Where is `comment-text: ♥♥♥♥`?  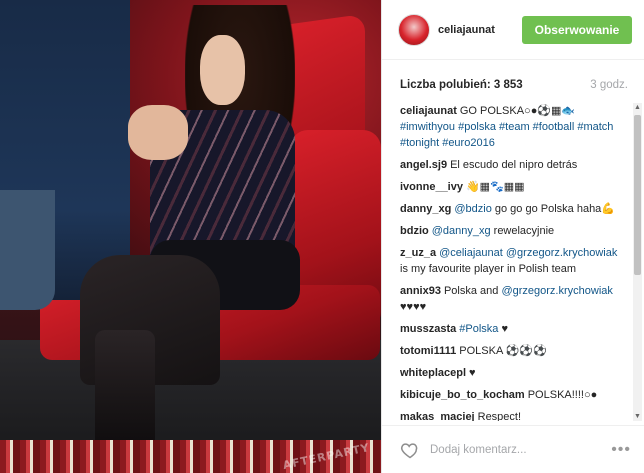 comment-text: ♥♥♥♥ is located at coordinates (413, 307).